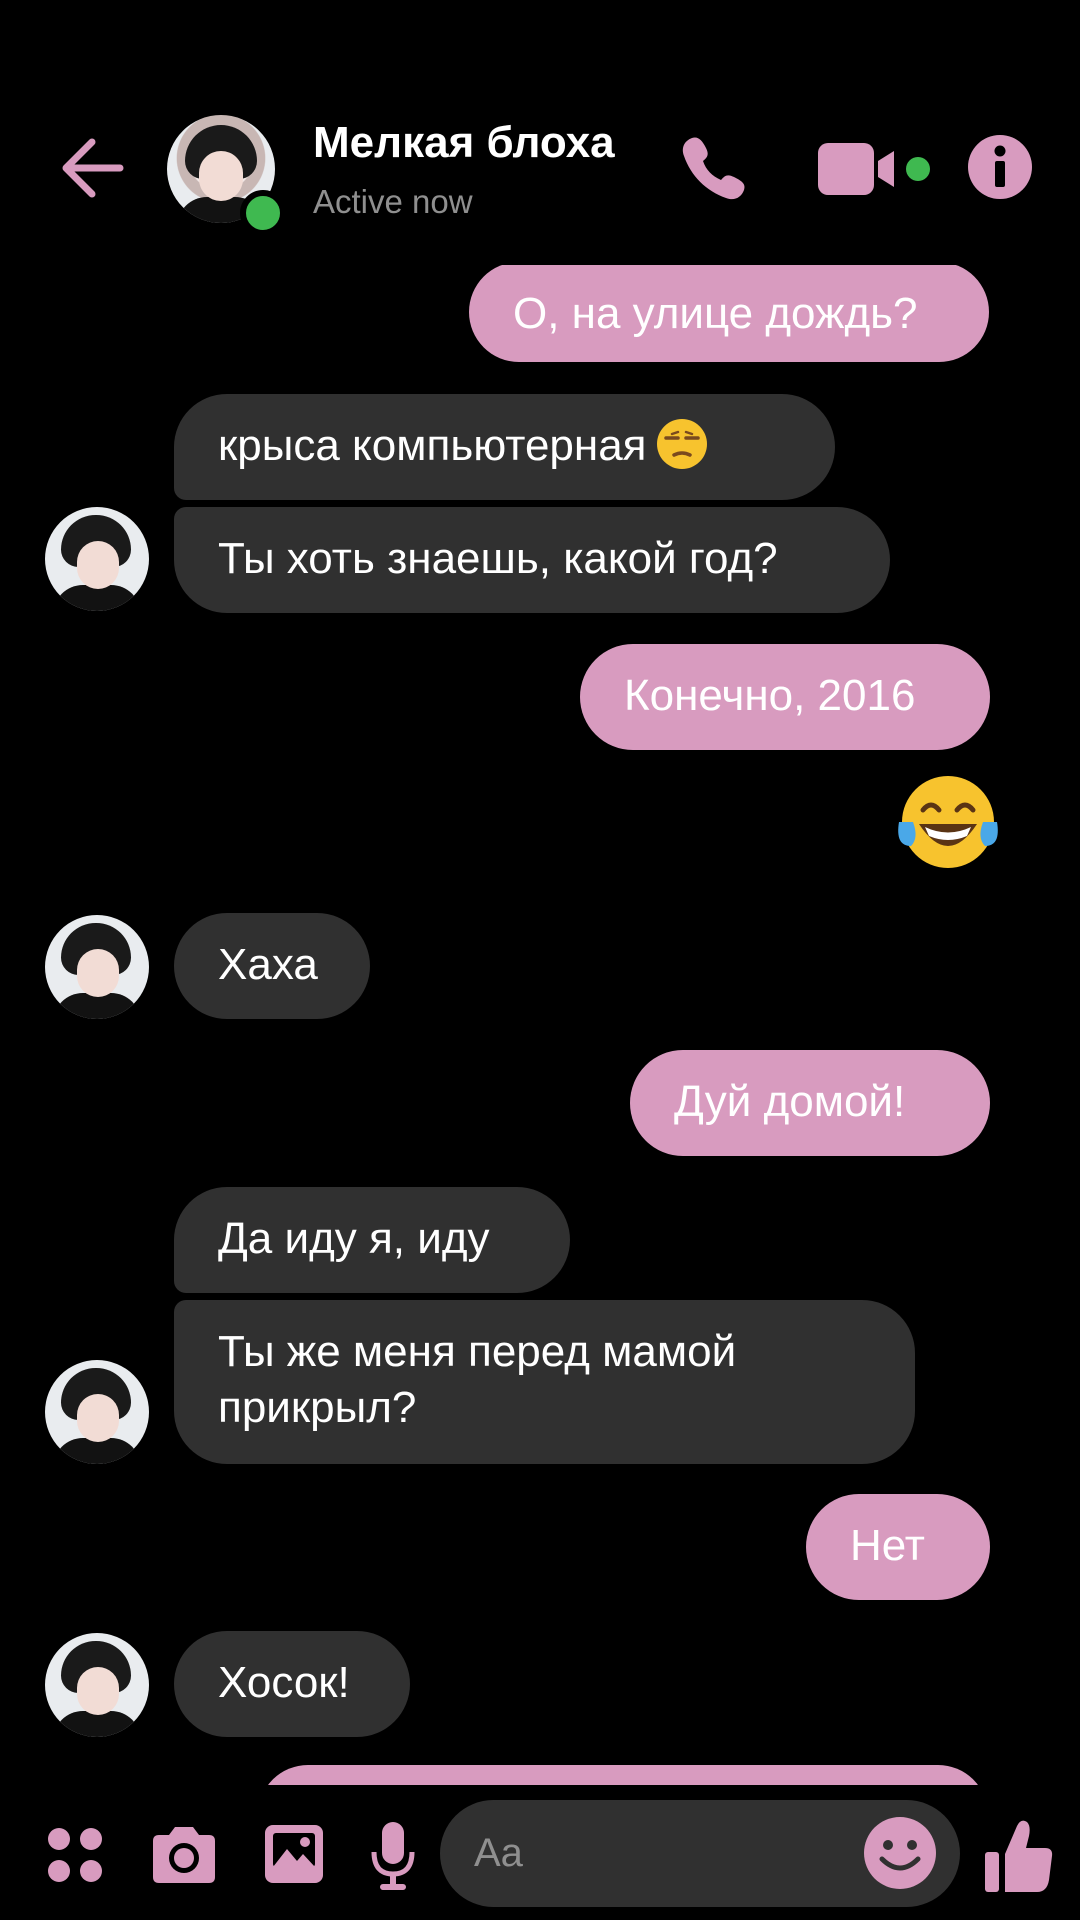 Image resolution: width=1080 pixels, height=1920 pixels. What do you see at coordinates (263, 213) in the screenshot?
I see `online-status-indicator` at bounding box center [263, 213].